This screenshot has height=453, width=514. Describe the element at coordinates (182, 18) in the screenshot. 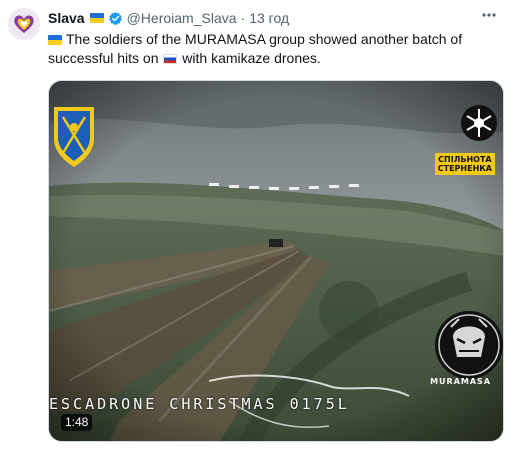

I see `author-handle: @Heroiam_Slava` at that location.